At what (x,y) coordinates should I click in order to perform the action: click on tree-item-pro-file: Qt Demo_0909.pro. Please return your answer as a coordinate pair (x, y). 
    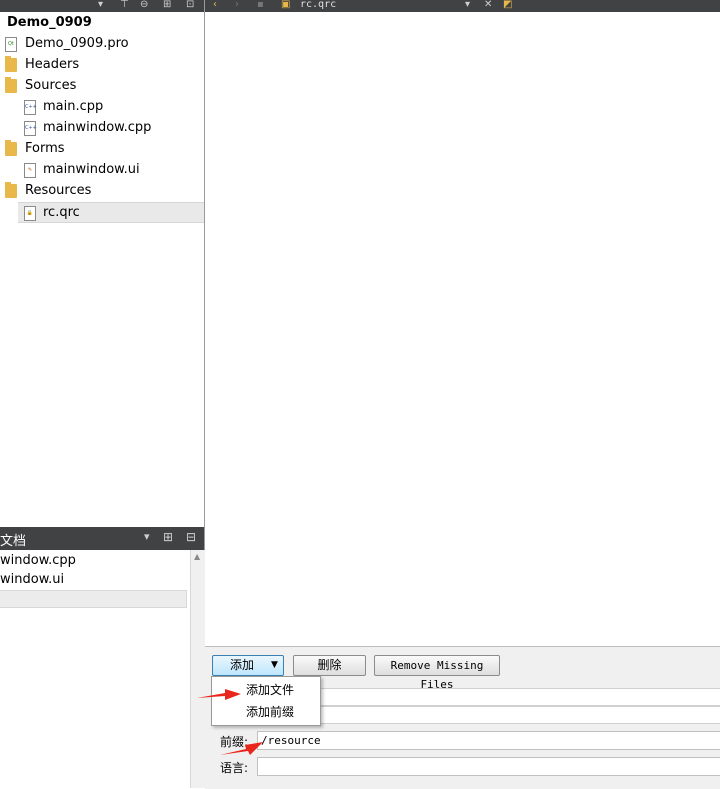
    Looking at the image, I should click on (102, 43).